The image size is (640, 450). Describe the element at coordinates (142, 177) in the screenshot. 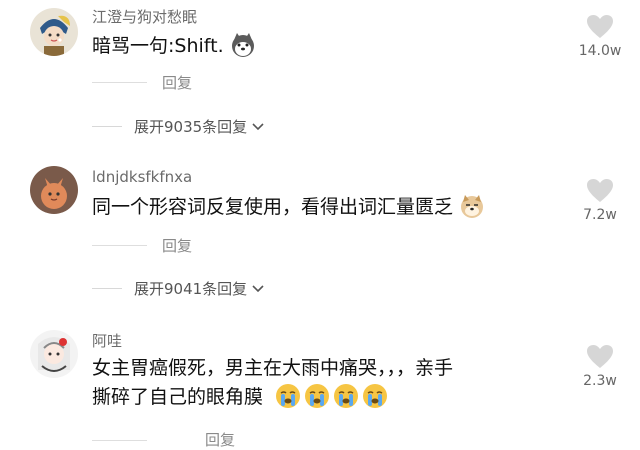

I see `username: ldnjdksfkfnxa` at that location.